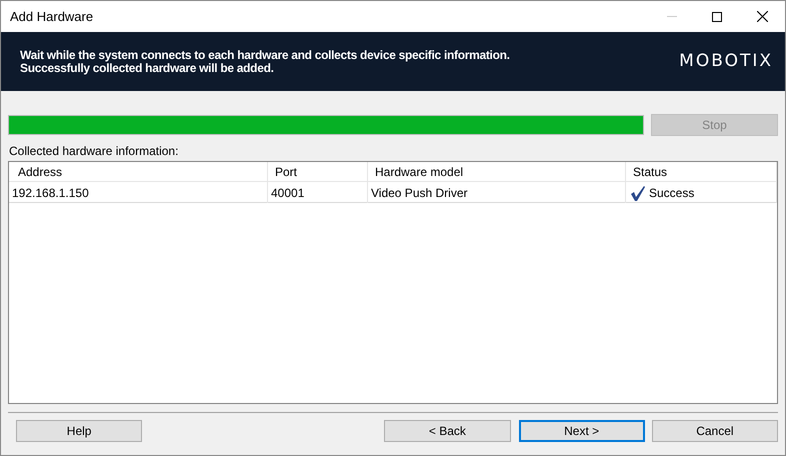 The height and width of the screenshot is (456, 786). Describe the element at coordinates (762, 16) in the screenshot. I see `close-icon` at that location.